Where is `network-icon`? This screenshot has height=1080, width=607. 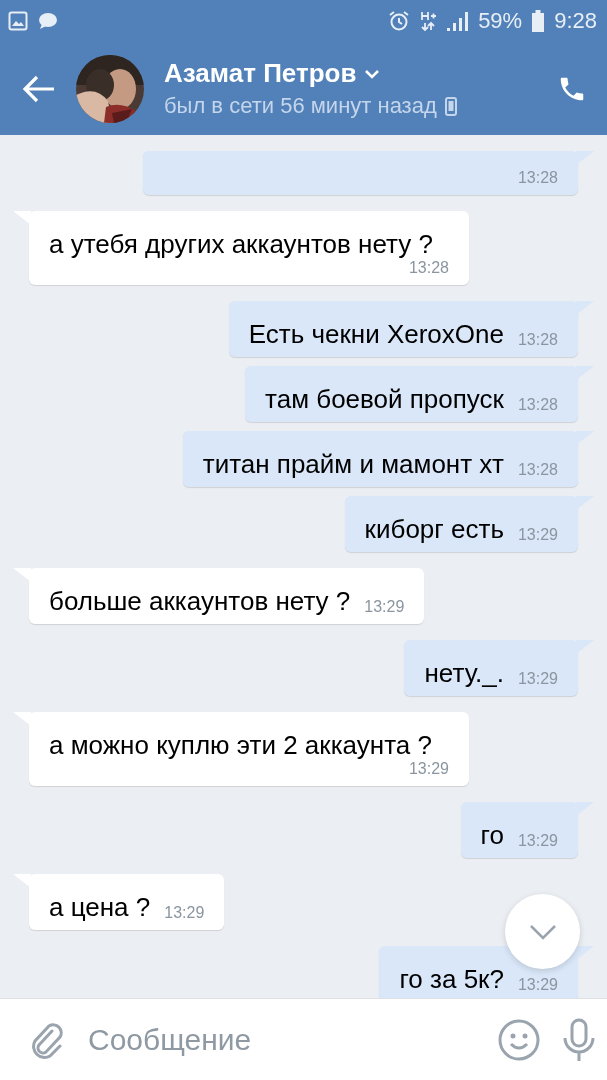
network-icon is located at coordinates (428, 21).